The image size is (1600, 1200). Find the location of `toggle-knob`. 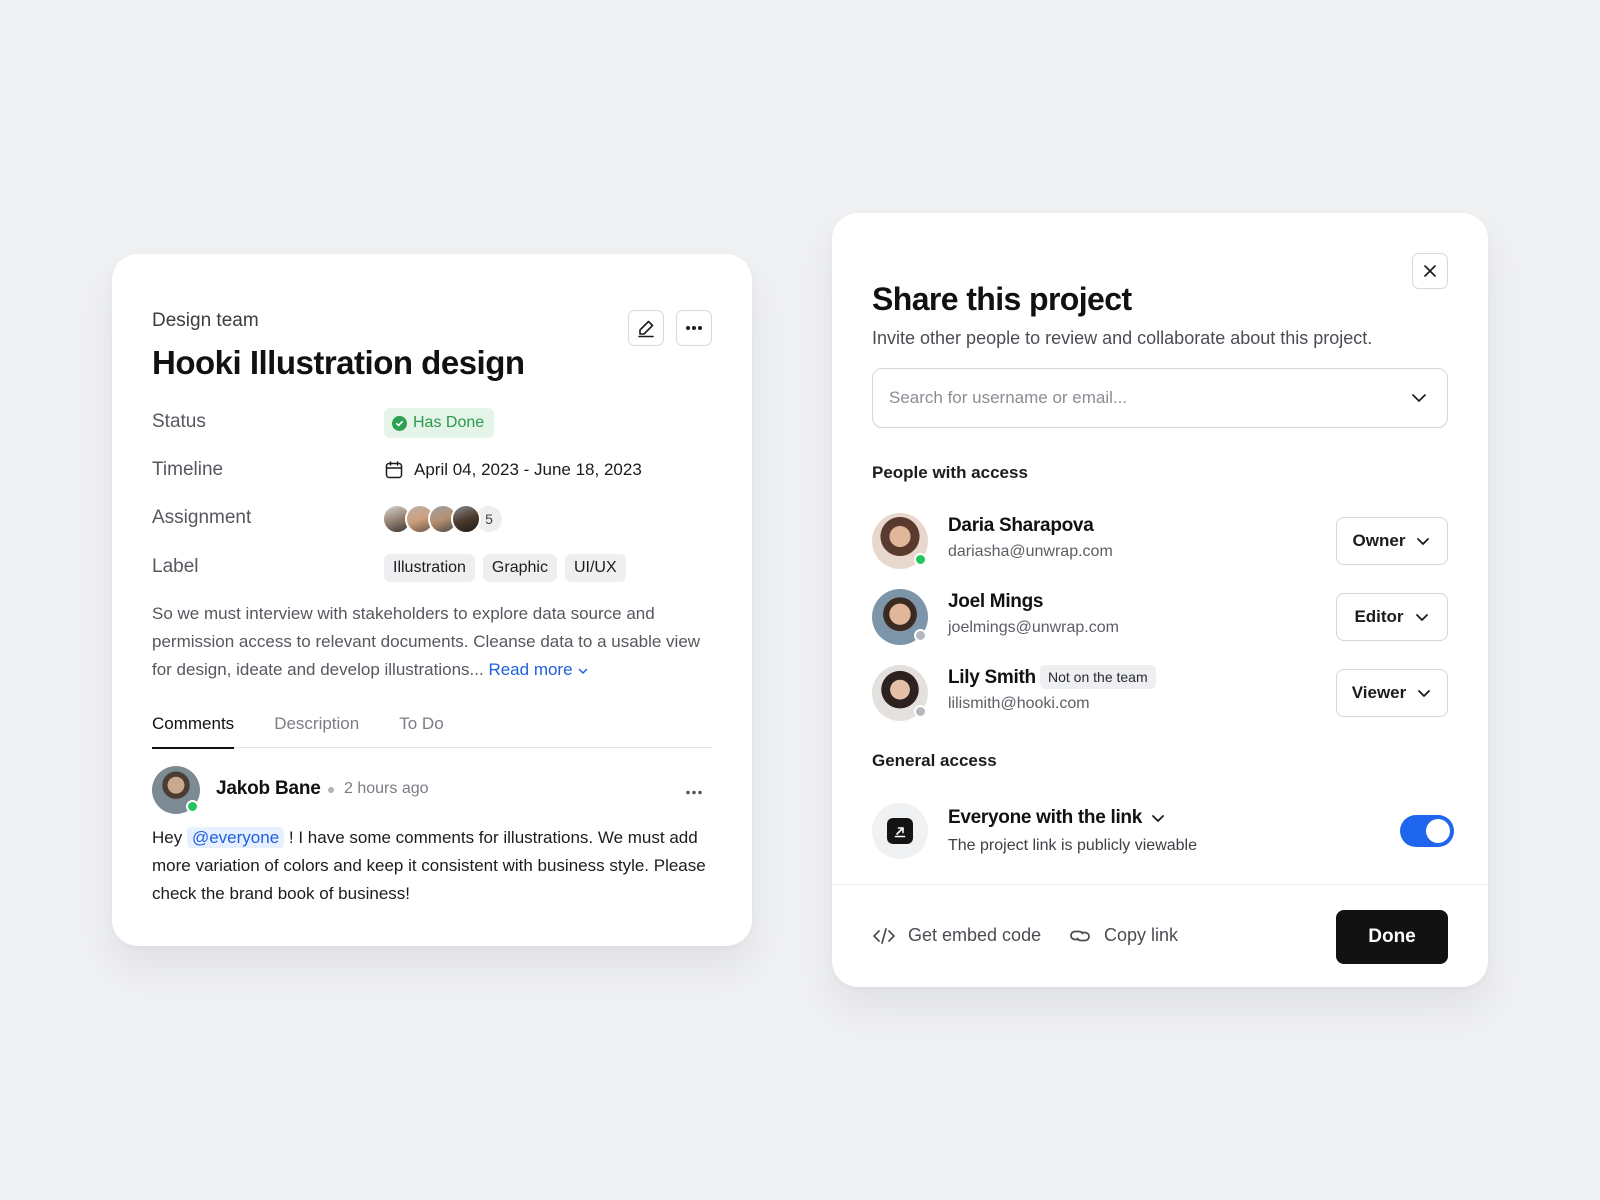

toggle-knob is located at coordinates (1438, 831).